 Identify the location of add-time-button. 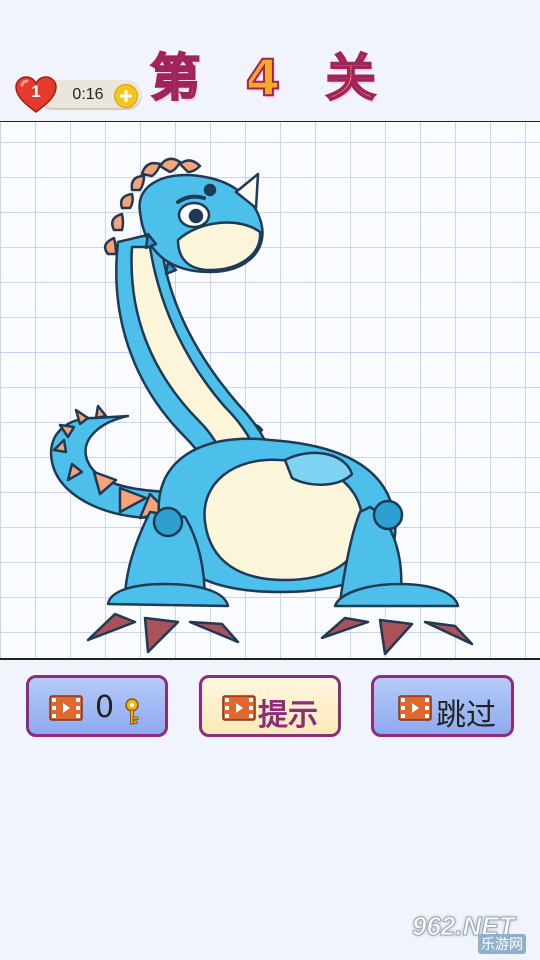
(126, 96).